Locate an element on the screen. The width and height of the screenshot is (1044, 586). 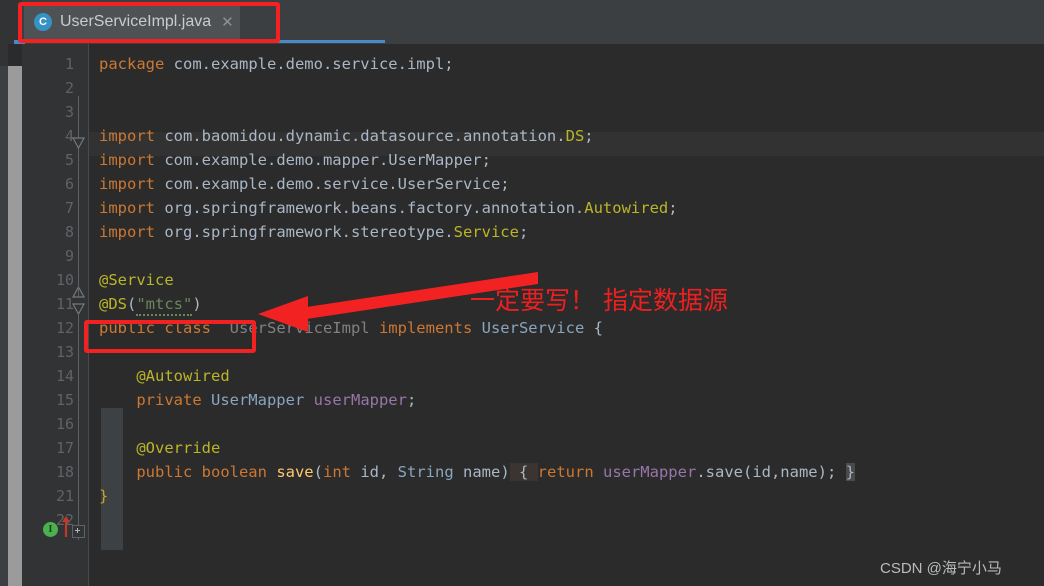
code-token: com.example.demo.service.UserService; is located at coordinates (332, 184).